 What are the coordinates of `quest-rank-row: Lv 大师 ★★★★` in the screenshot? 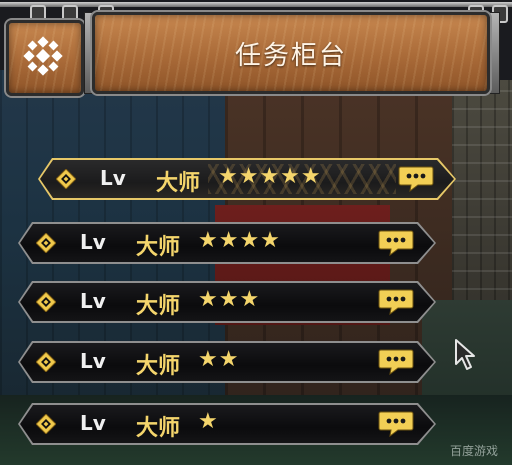 It's located at (227, 243).